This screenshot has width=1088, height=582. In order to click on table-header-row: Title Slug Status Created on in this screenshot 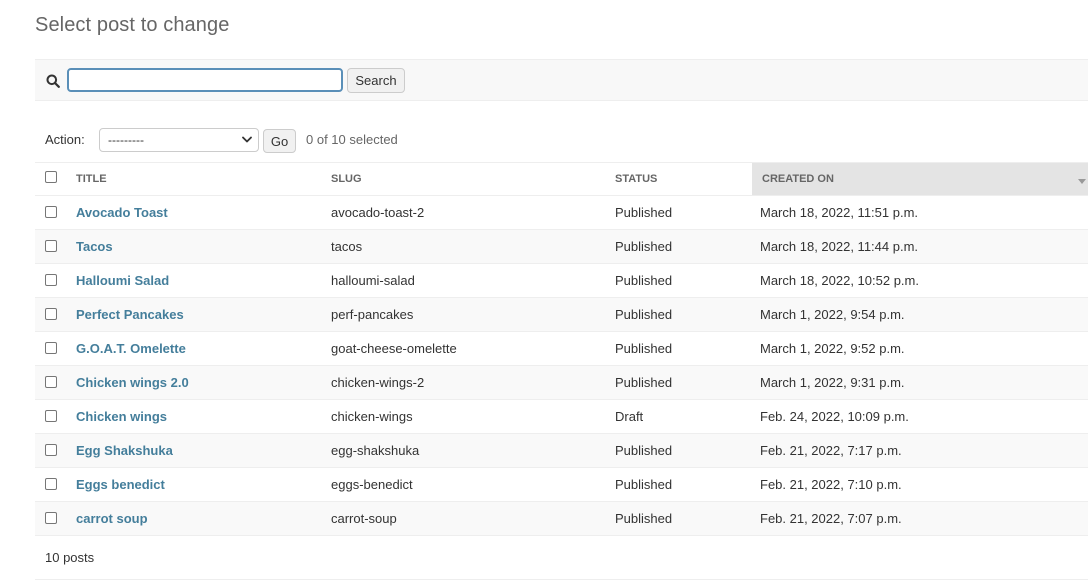, I will do `click(561, 179)`.